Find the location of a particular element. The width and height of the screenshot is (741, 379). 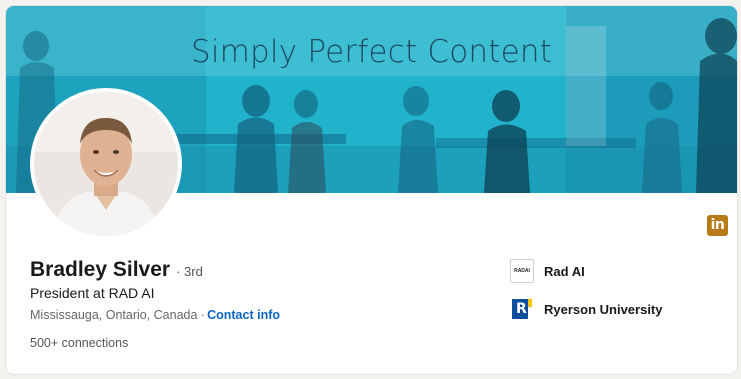

rad-ai-logo-icon: RADAI is located at coordinates (522, 271).